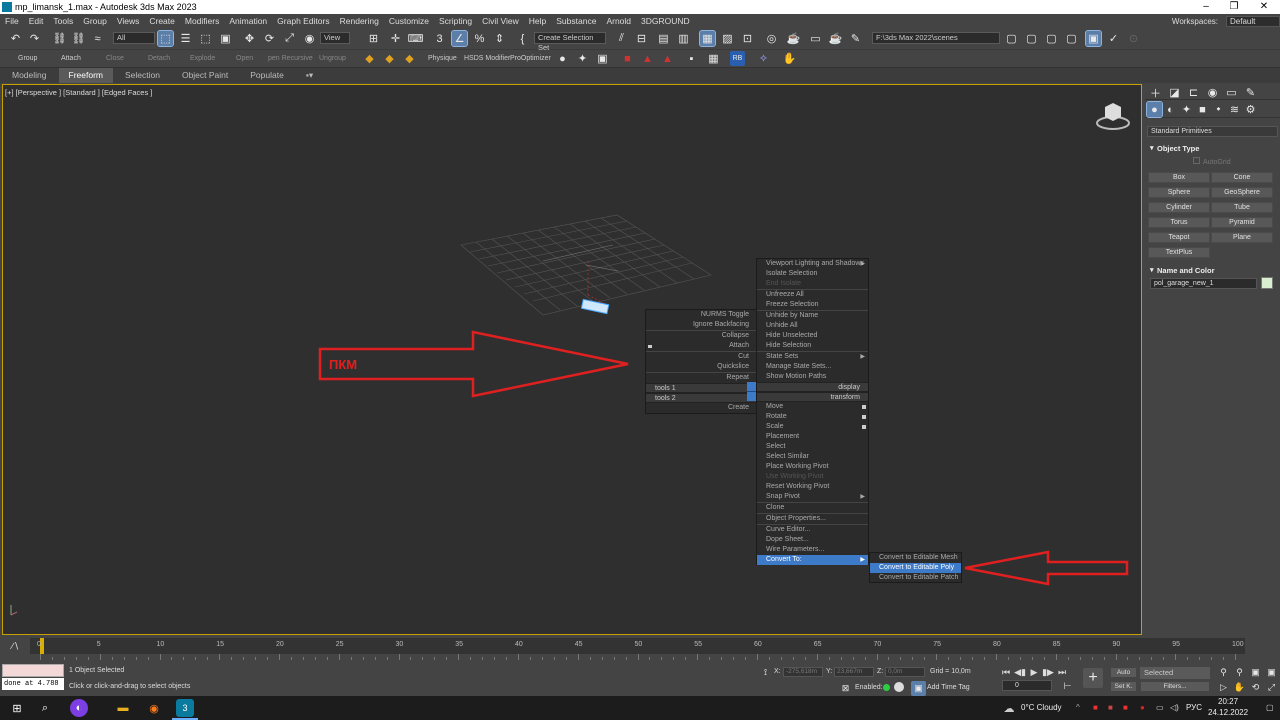 The width and height of the screenshot is (1280, 720). Describe the element at coordinates (1239, 672) in the screenshot. I see `zoom-all-icon: ⚲` at that location.